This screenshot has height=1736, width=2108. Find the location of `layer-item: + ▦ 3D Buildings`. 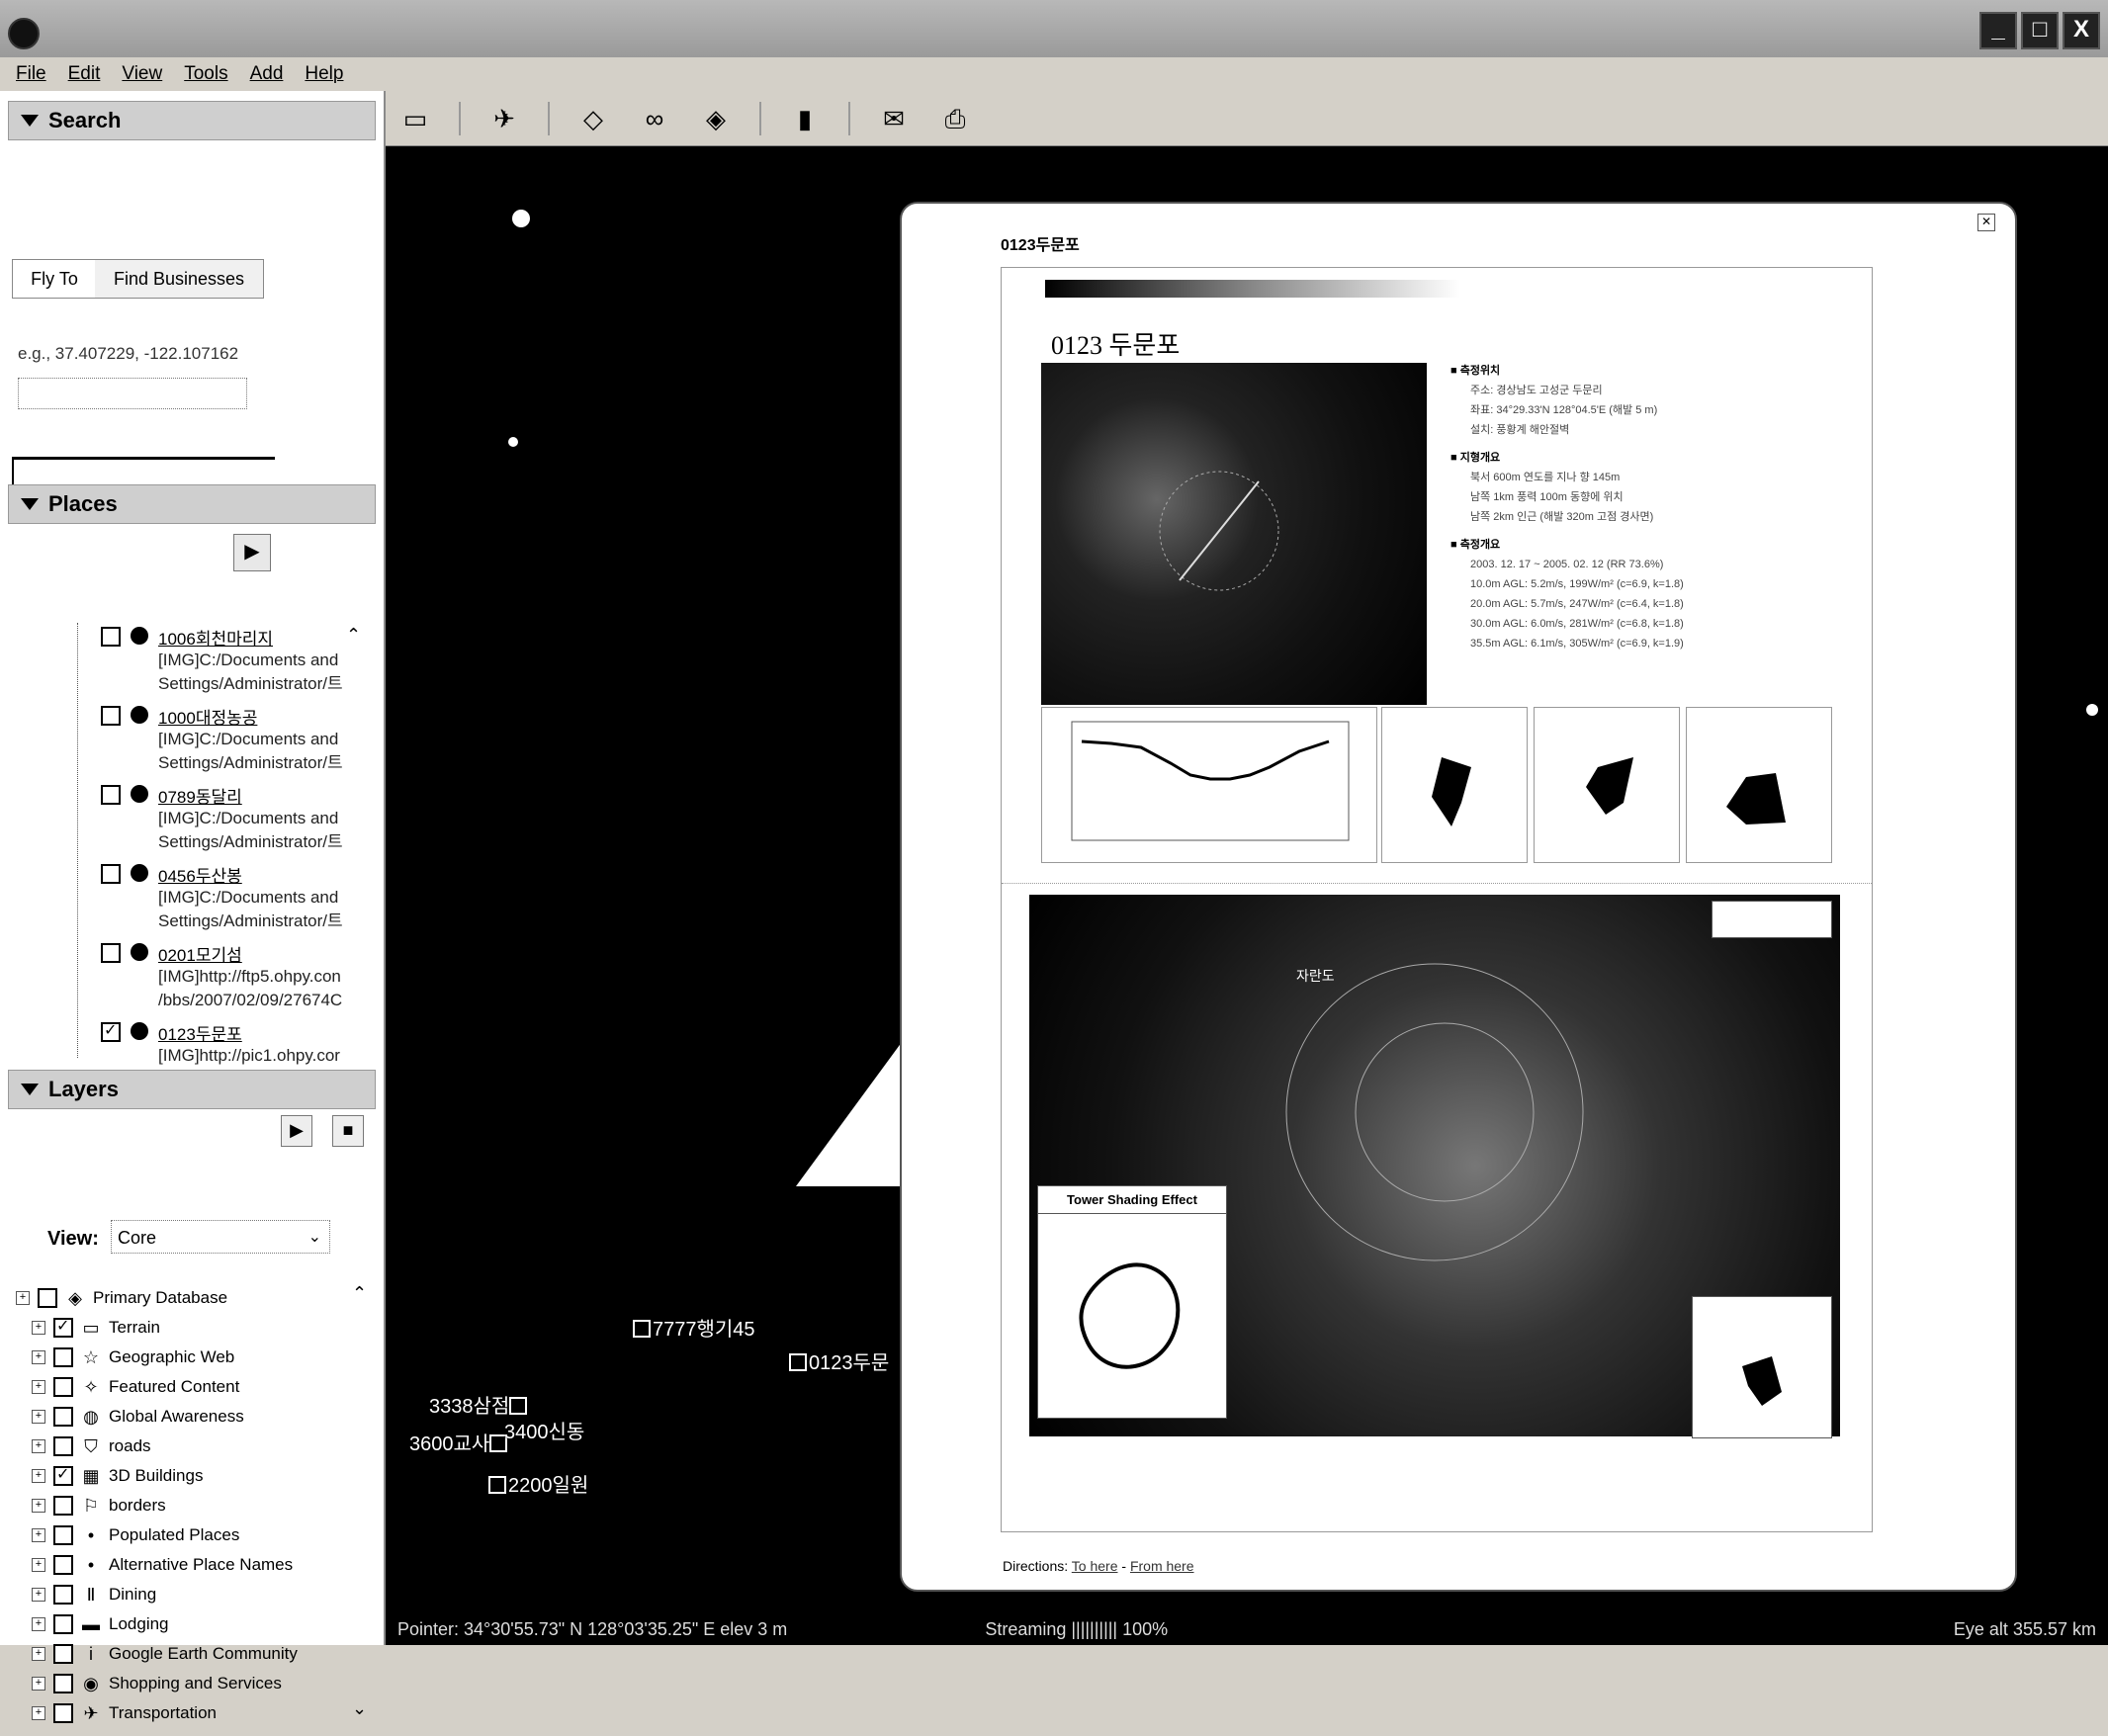

layer-item: + ▦ 3D Buildings is located at coordinates (118, 1476).